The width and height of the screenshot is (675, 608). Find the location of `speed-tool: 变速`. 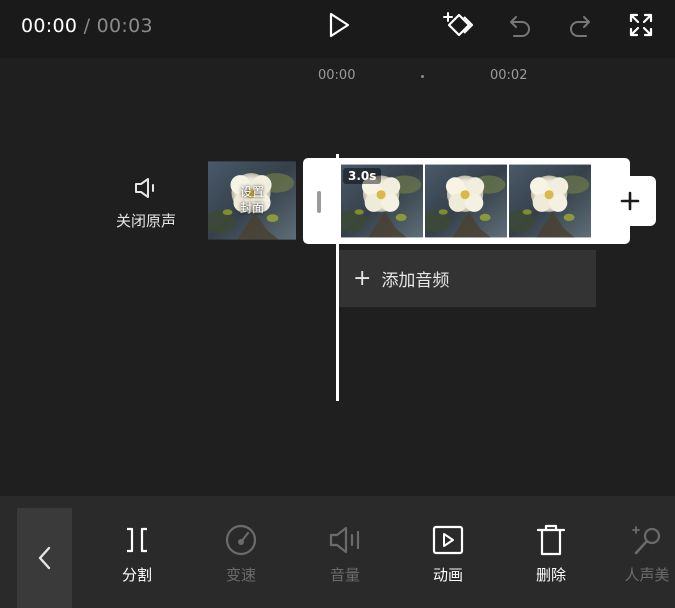

speed-tool: 变速 is located at coordinates (241, 553).